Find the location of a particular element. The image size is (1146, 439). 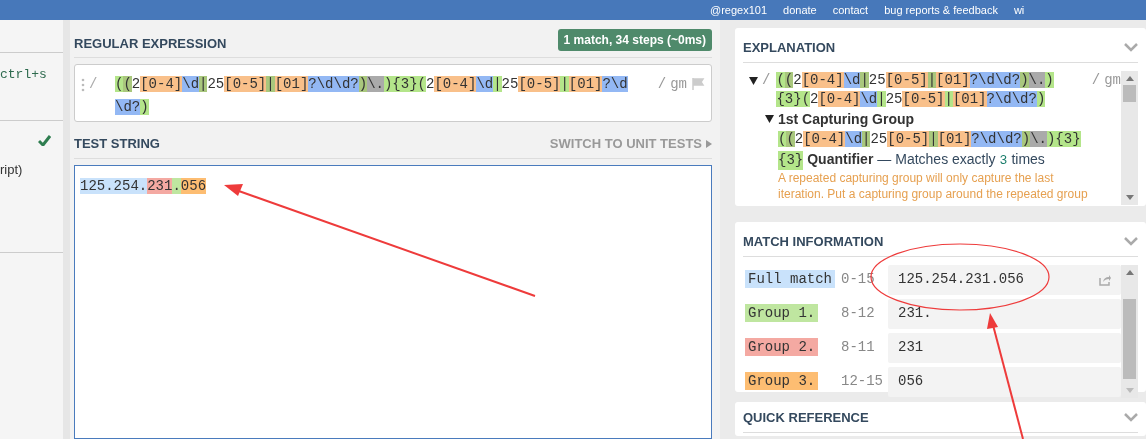

match-value-text: 056 is located at coordinates (911, 381).